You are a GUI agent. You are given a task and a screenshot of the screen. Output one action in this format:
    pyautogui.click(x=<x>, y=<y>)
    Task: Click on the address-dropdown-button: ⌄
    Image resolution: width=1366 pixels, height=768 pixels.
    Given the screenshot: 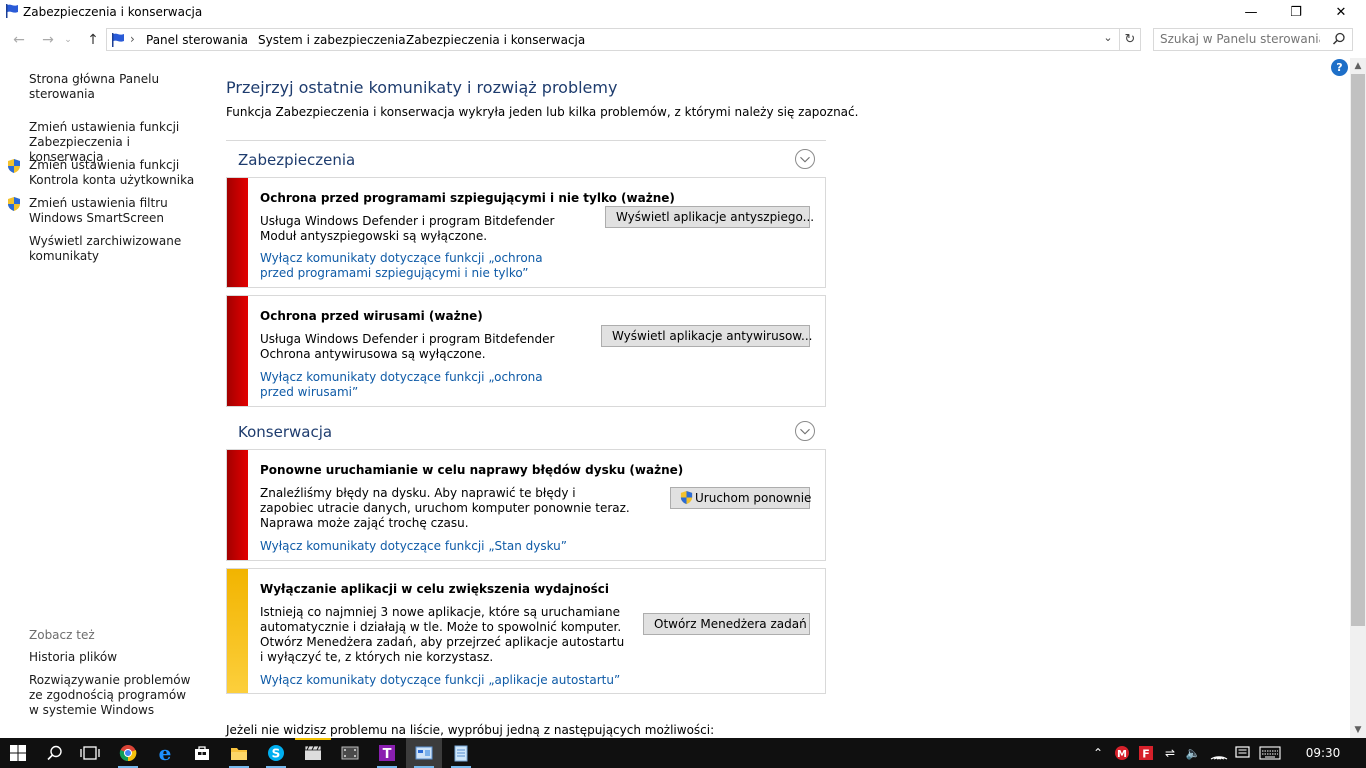 What is the action you would take?
    pyautogui.click(x=1108, y=38)
    